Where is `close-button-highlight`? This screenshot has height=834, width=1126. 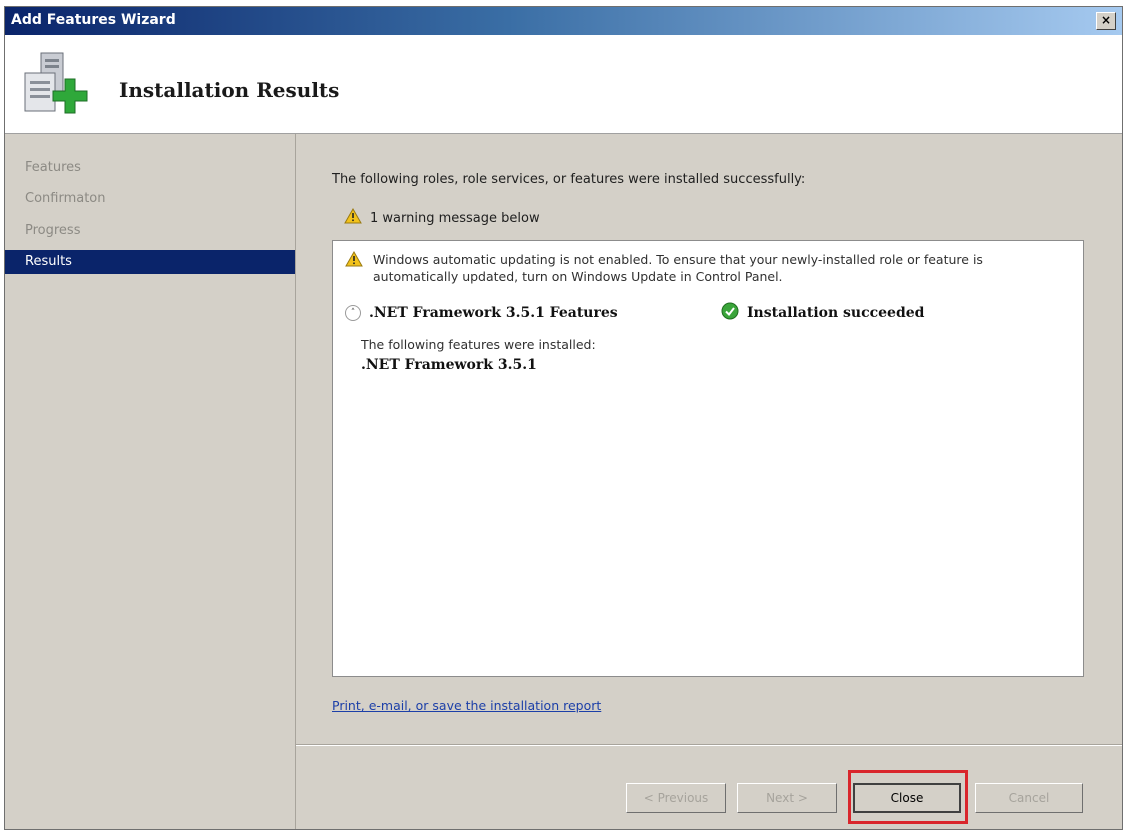 close-button-highlight is located at coordinates (908, 797).